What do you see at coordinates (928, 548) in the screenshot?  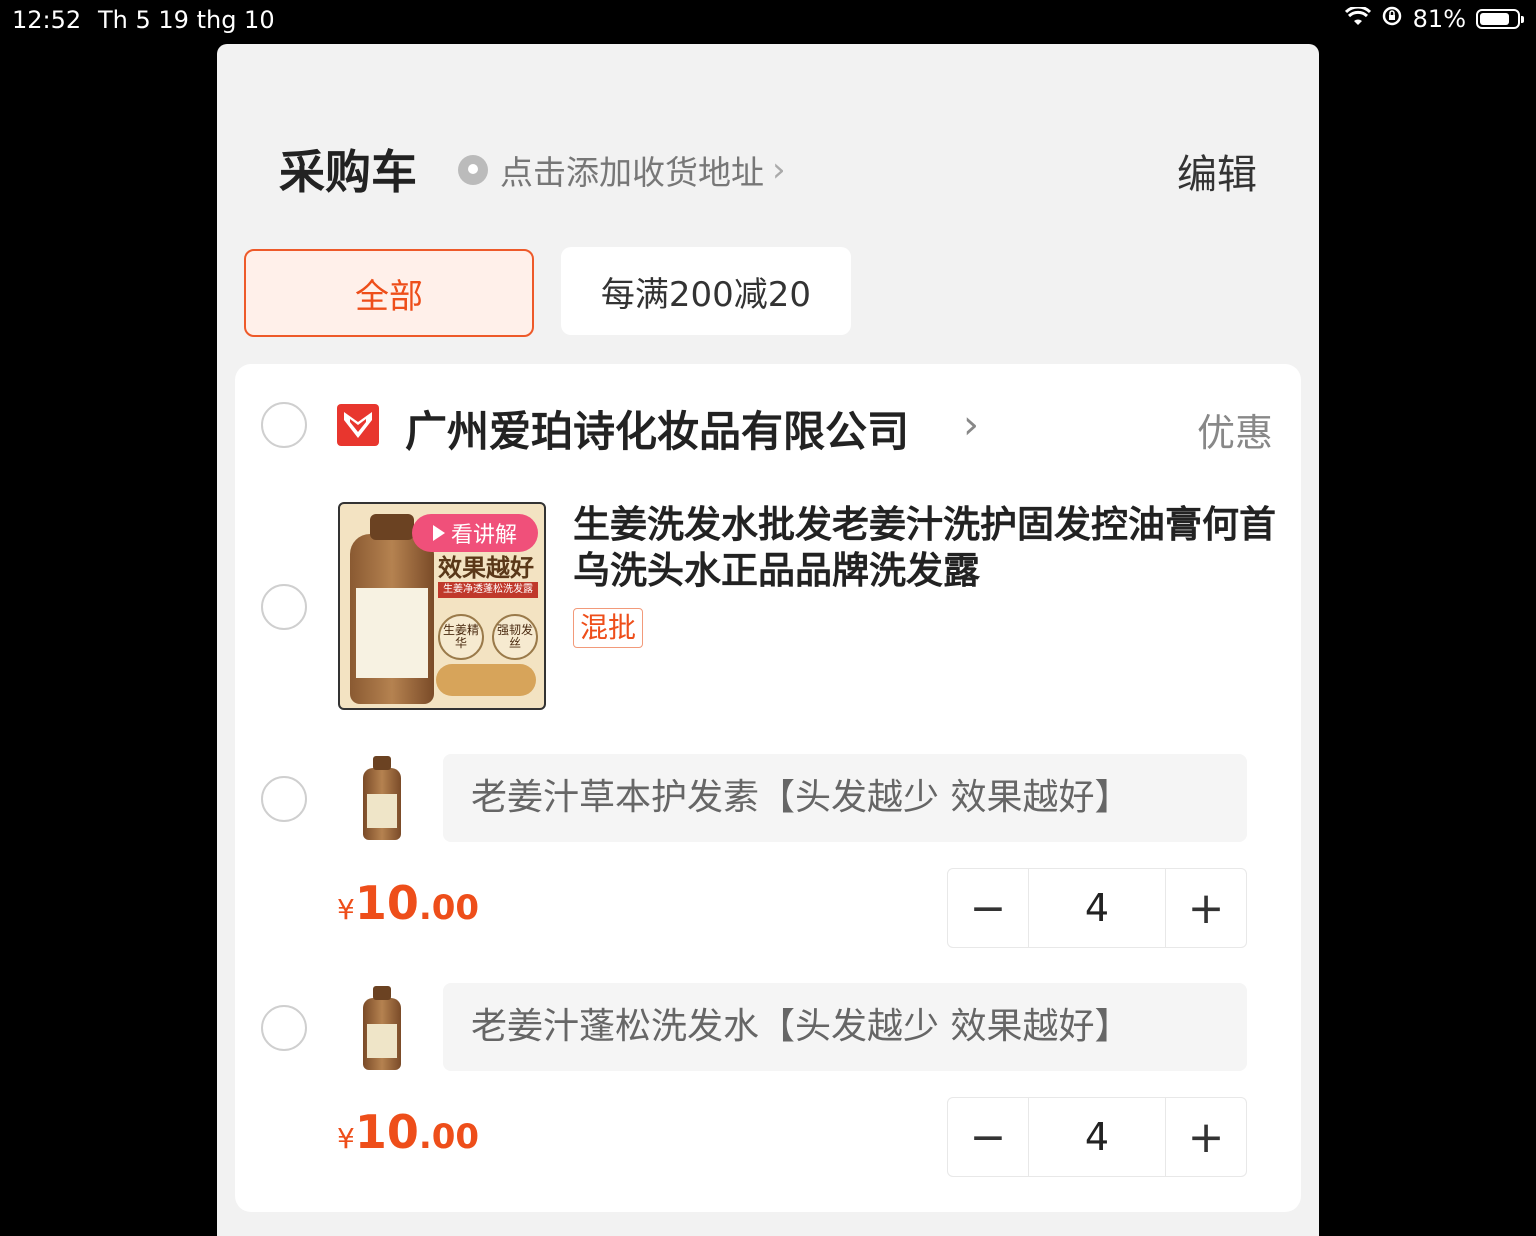 I see `product-title: 生姜洗发水批发老姜汁洗护固发控油膏何首乌洗头水正品品牌洗发露` at bounding box center [928, 548].